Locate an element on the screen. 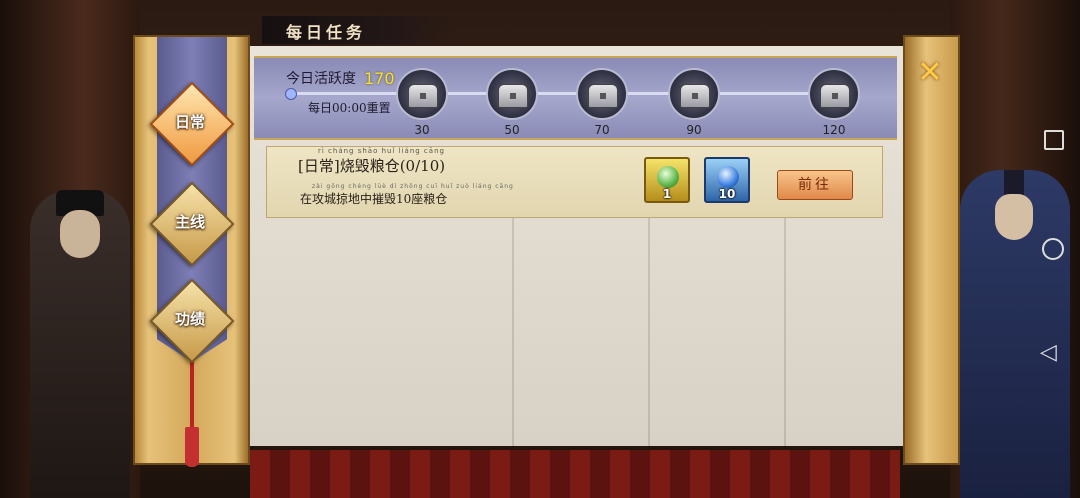 This screenshot has height=498, width=1080. chest-threshold: 70 is located at coordinates (602, 130).